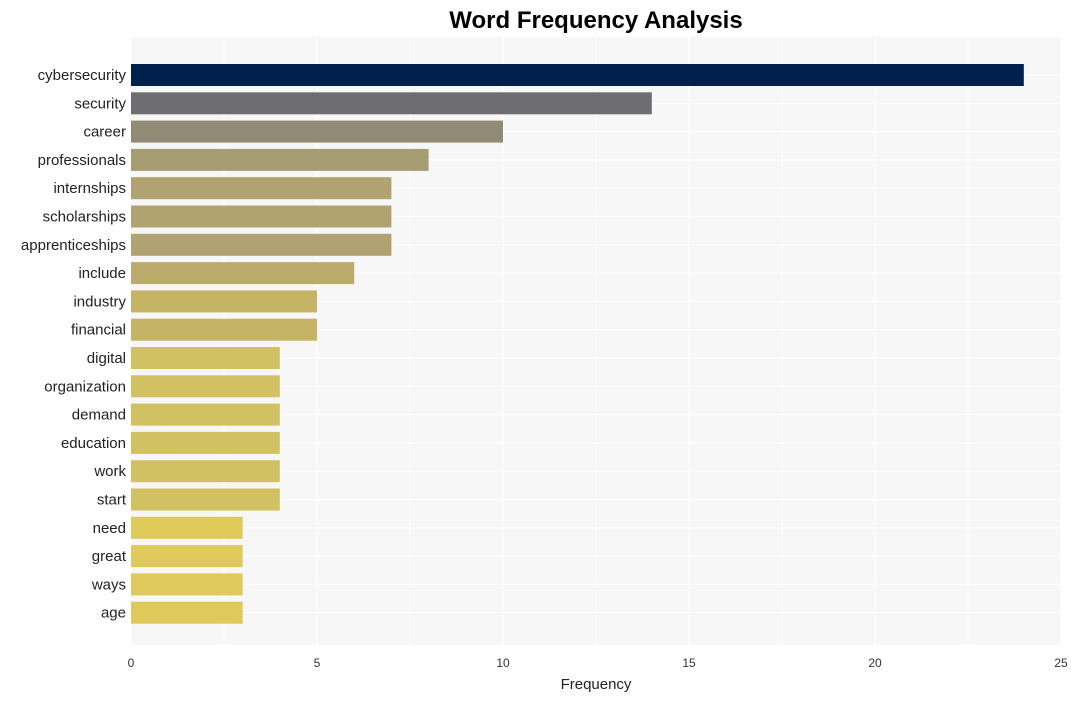 The height and width of the screenshot is (701, 1071). I want to click on y-tick-label: internships, so click(89, 188).